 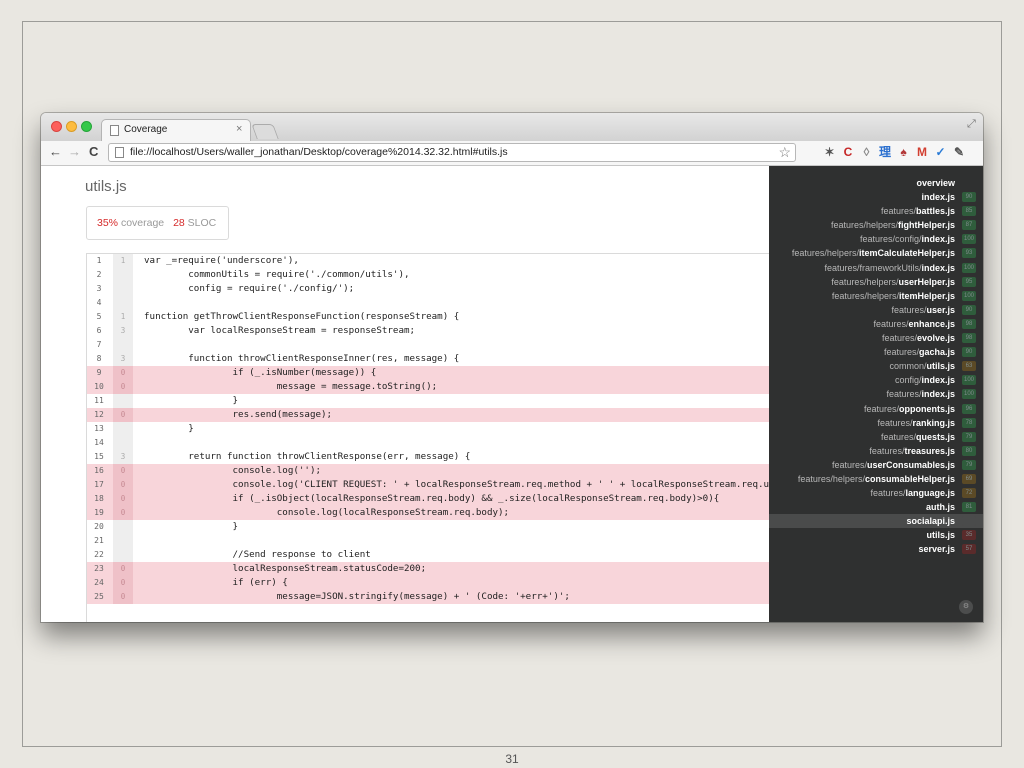 I want to click on sidebar-file-link: features/battles.js 85, so click(x=876, y=211).